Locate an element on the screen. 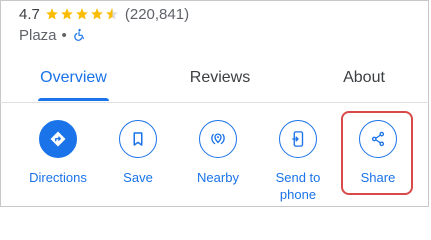  rating-value: 4.7 is located at coordinates (29, 14).